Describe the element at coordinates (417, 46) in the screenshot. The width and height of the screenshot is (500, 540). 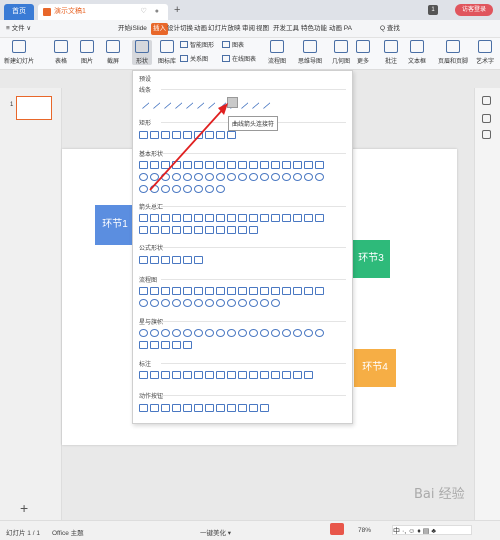
I see `textbox-icon` at that location.